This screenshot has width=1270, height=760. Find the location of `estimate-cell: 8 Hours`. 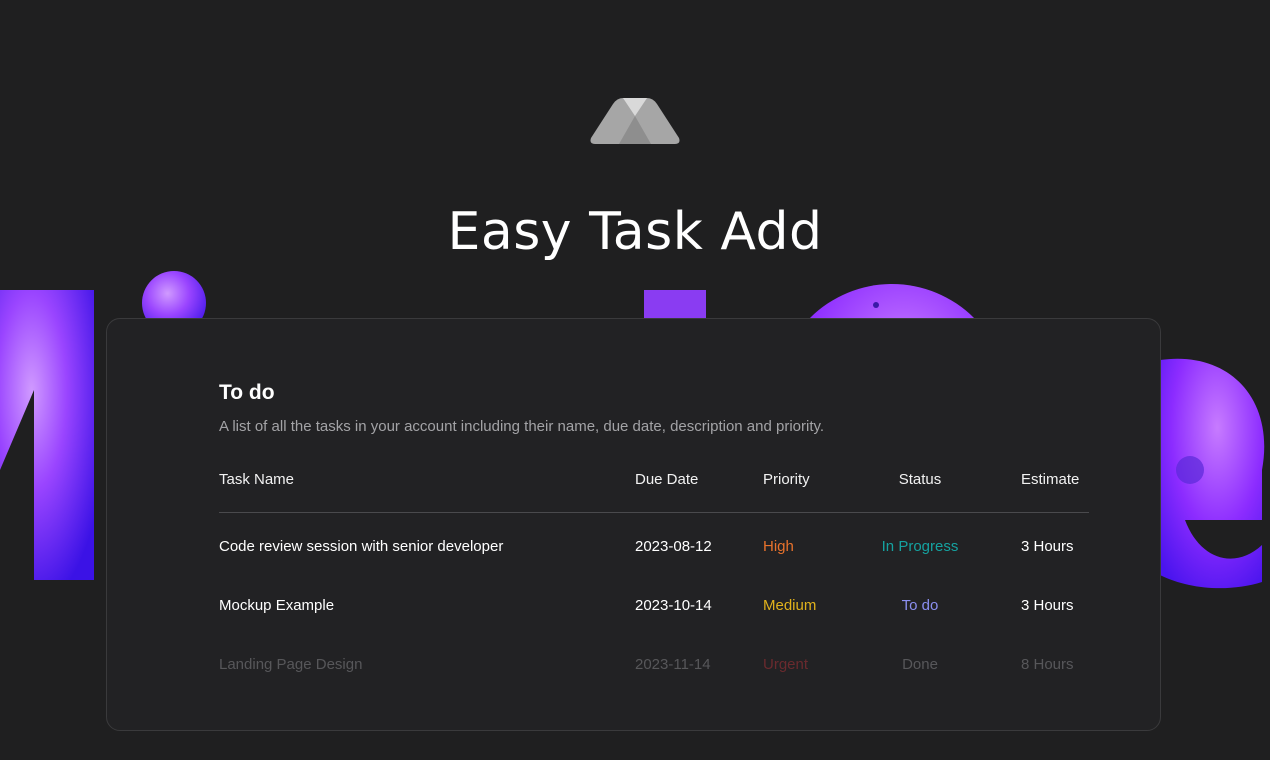

estimate-cell: 8 Hours is located at coordinates (1047, 664).